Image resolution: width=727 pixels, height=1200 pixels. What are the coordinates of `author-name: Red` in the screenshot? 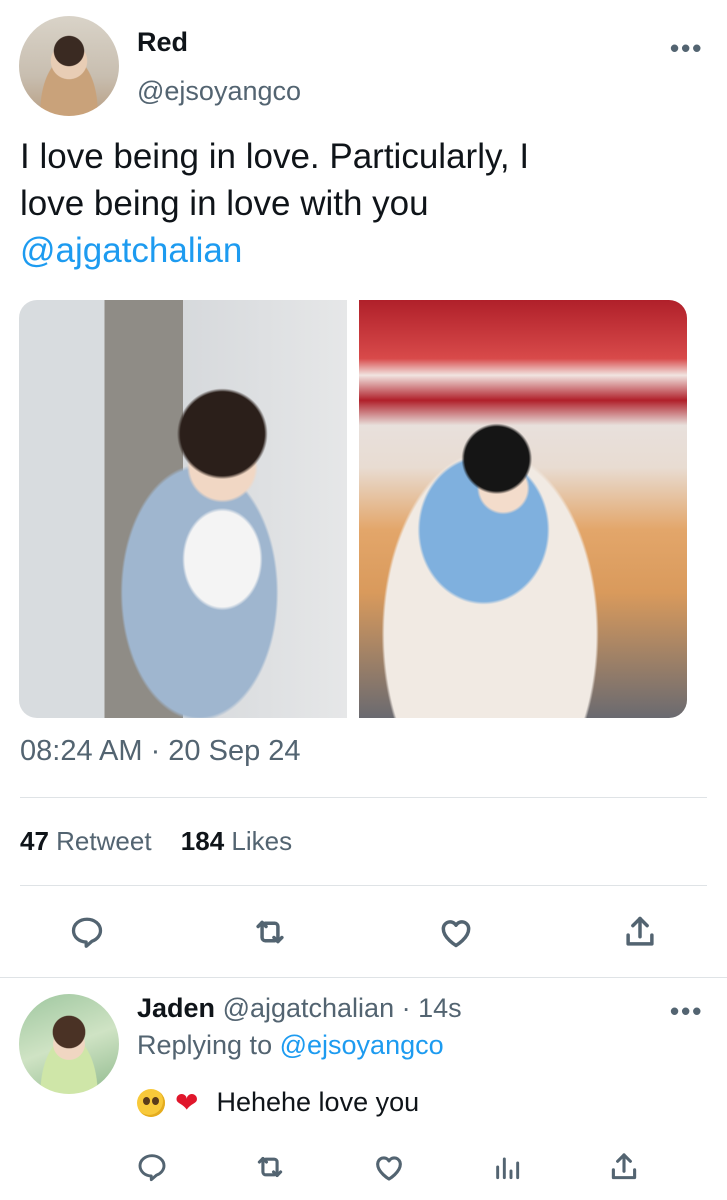 It's located at (162, 42).